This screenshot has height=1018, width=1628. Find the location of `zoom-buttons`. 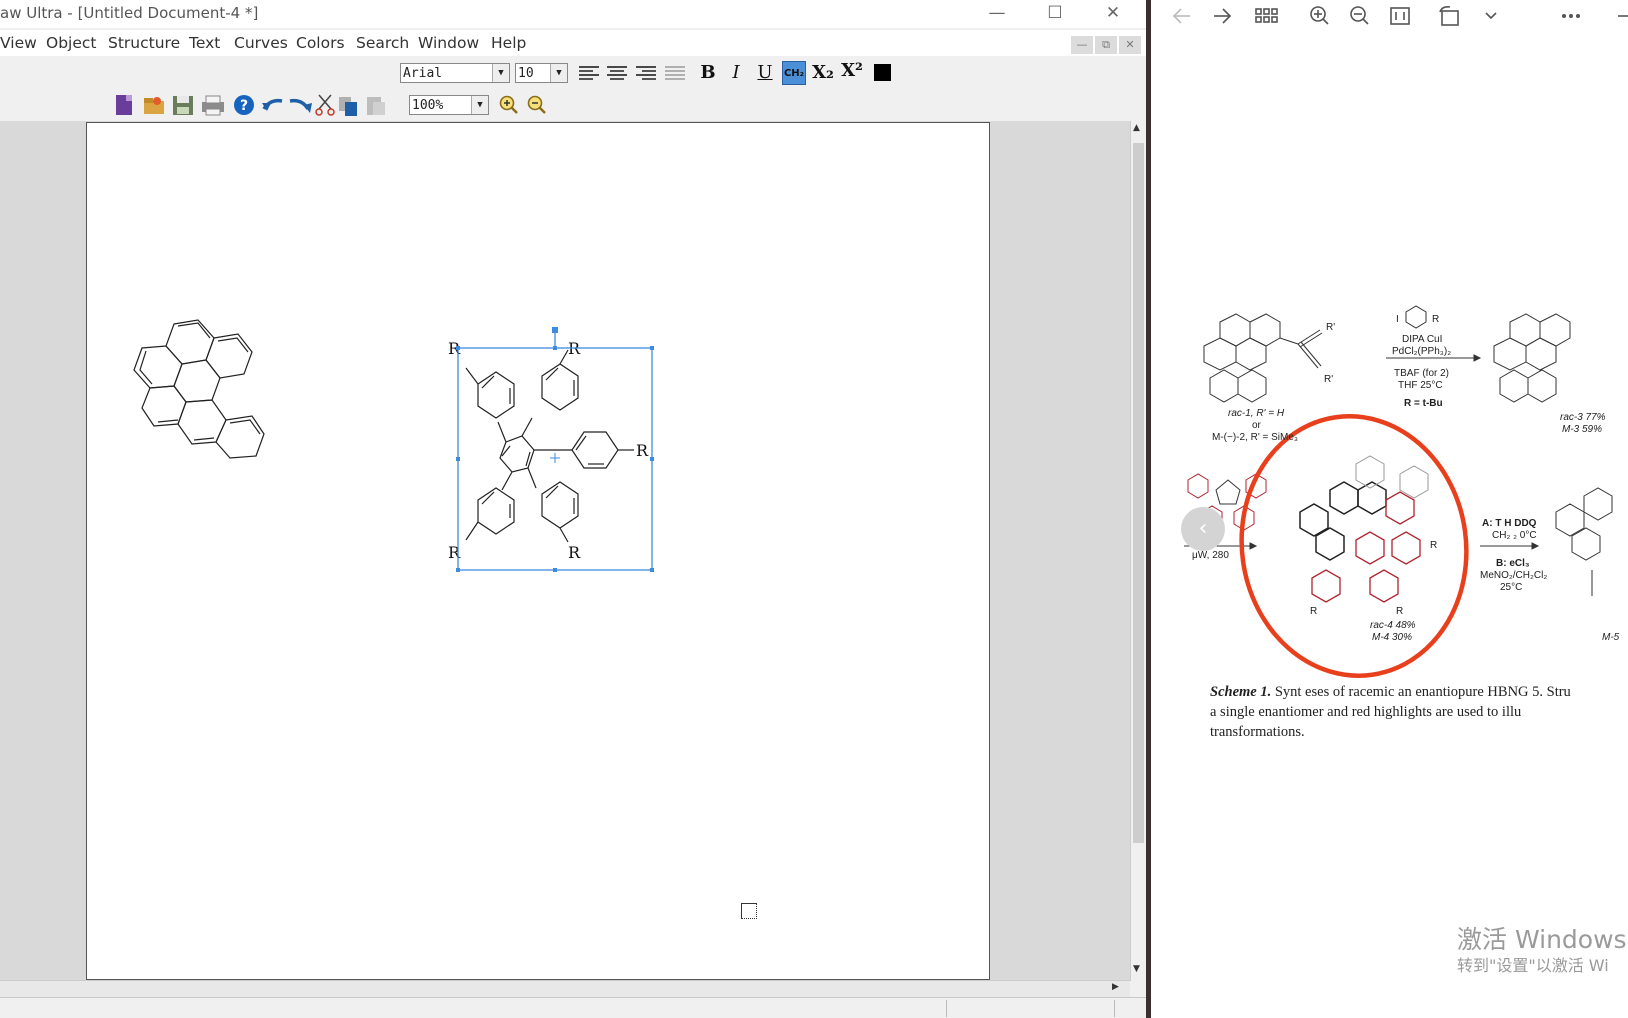

zoom-buttons is located at coordinates (522, 104).